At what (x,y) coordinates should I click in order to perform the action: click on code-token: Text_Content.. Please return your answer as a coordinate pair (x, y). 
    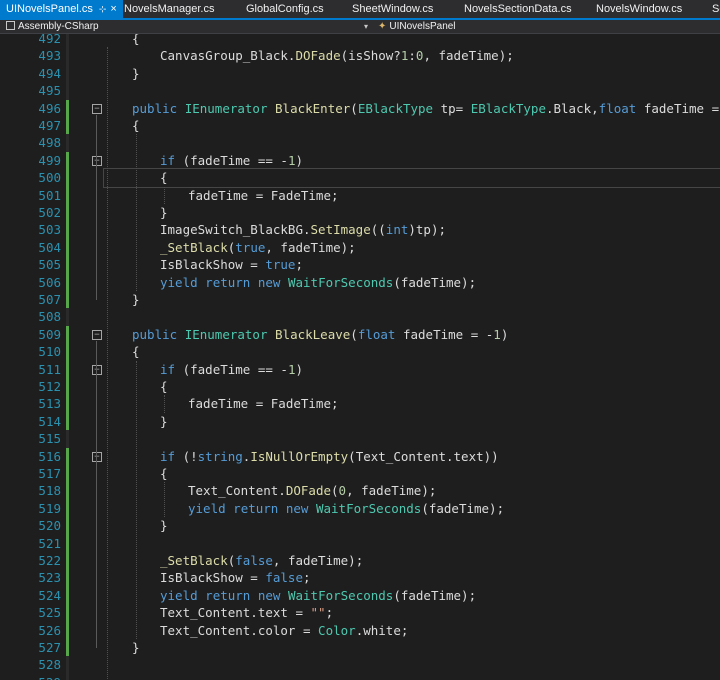
    Looking at the image, I should click on (237, 491).